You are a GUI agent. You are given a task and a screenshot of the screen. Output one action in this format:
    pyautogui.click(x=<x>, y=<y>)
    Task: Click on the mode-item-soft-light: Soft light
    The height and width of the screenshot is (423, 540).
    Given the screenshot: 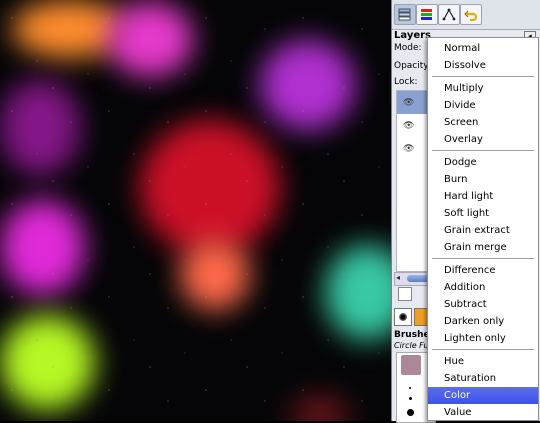 What is the action you would take?
    pyautogui.click(x=483, y=213)
    